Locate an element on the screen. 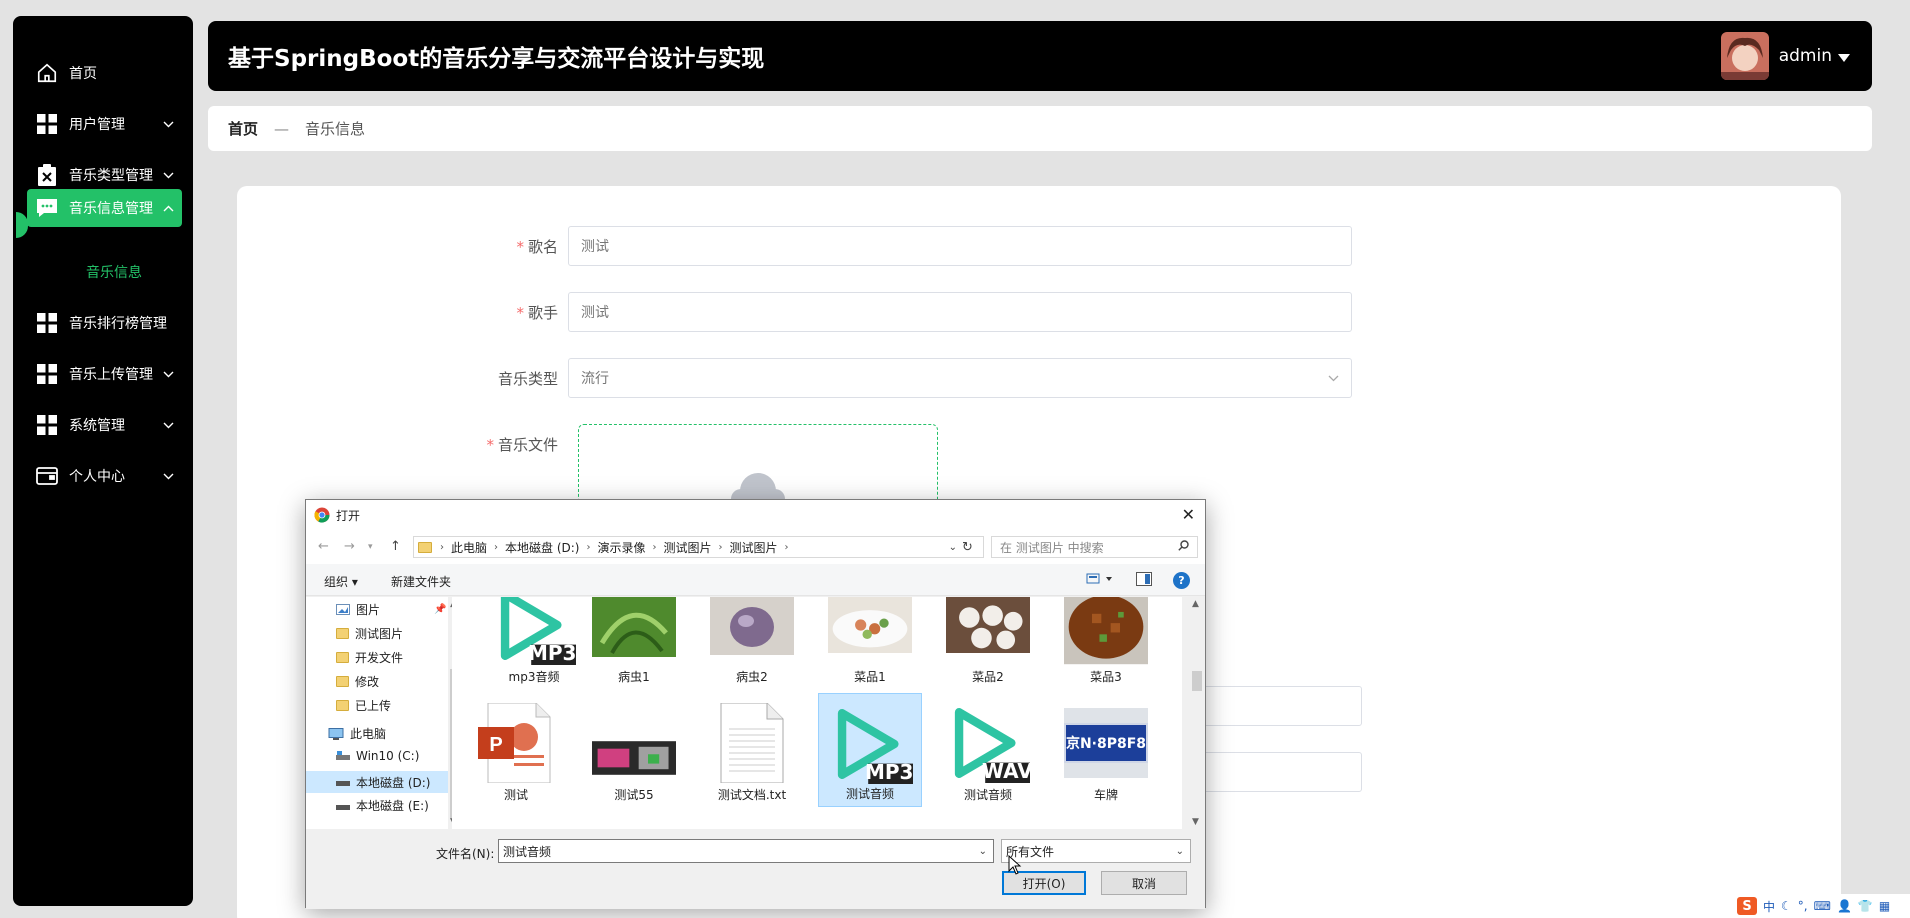 The height and width of the screenshot is (918, 1910). view-options-icon is located at coordinates (1100, 580).